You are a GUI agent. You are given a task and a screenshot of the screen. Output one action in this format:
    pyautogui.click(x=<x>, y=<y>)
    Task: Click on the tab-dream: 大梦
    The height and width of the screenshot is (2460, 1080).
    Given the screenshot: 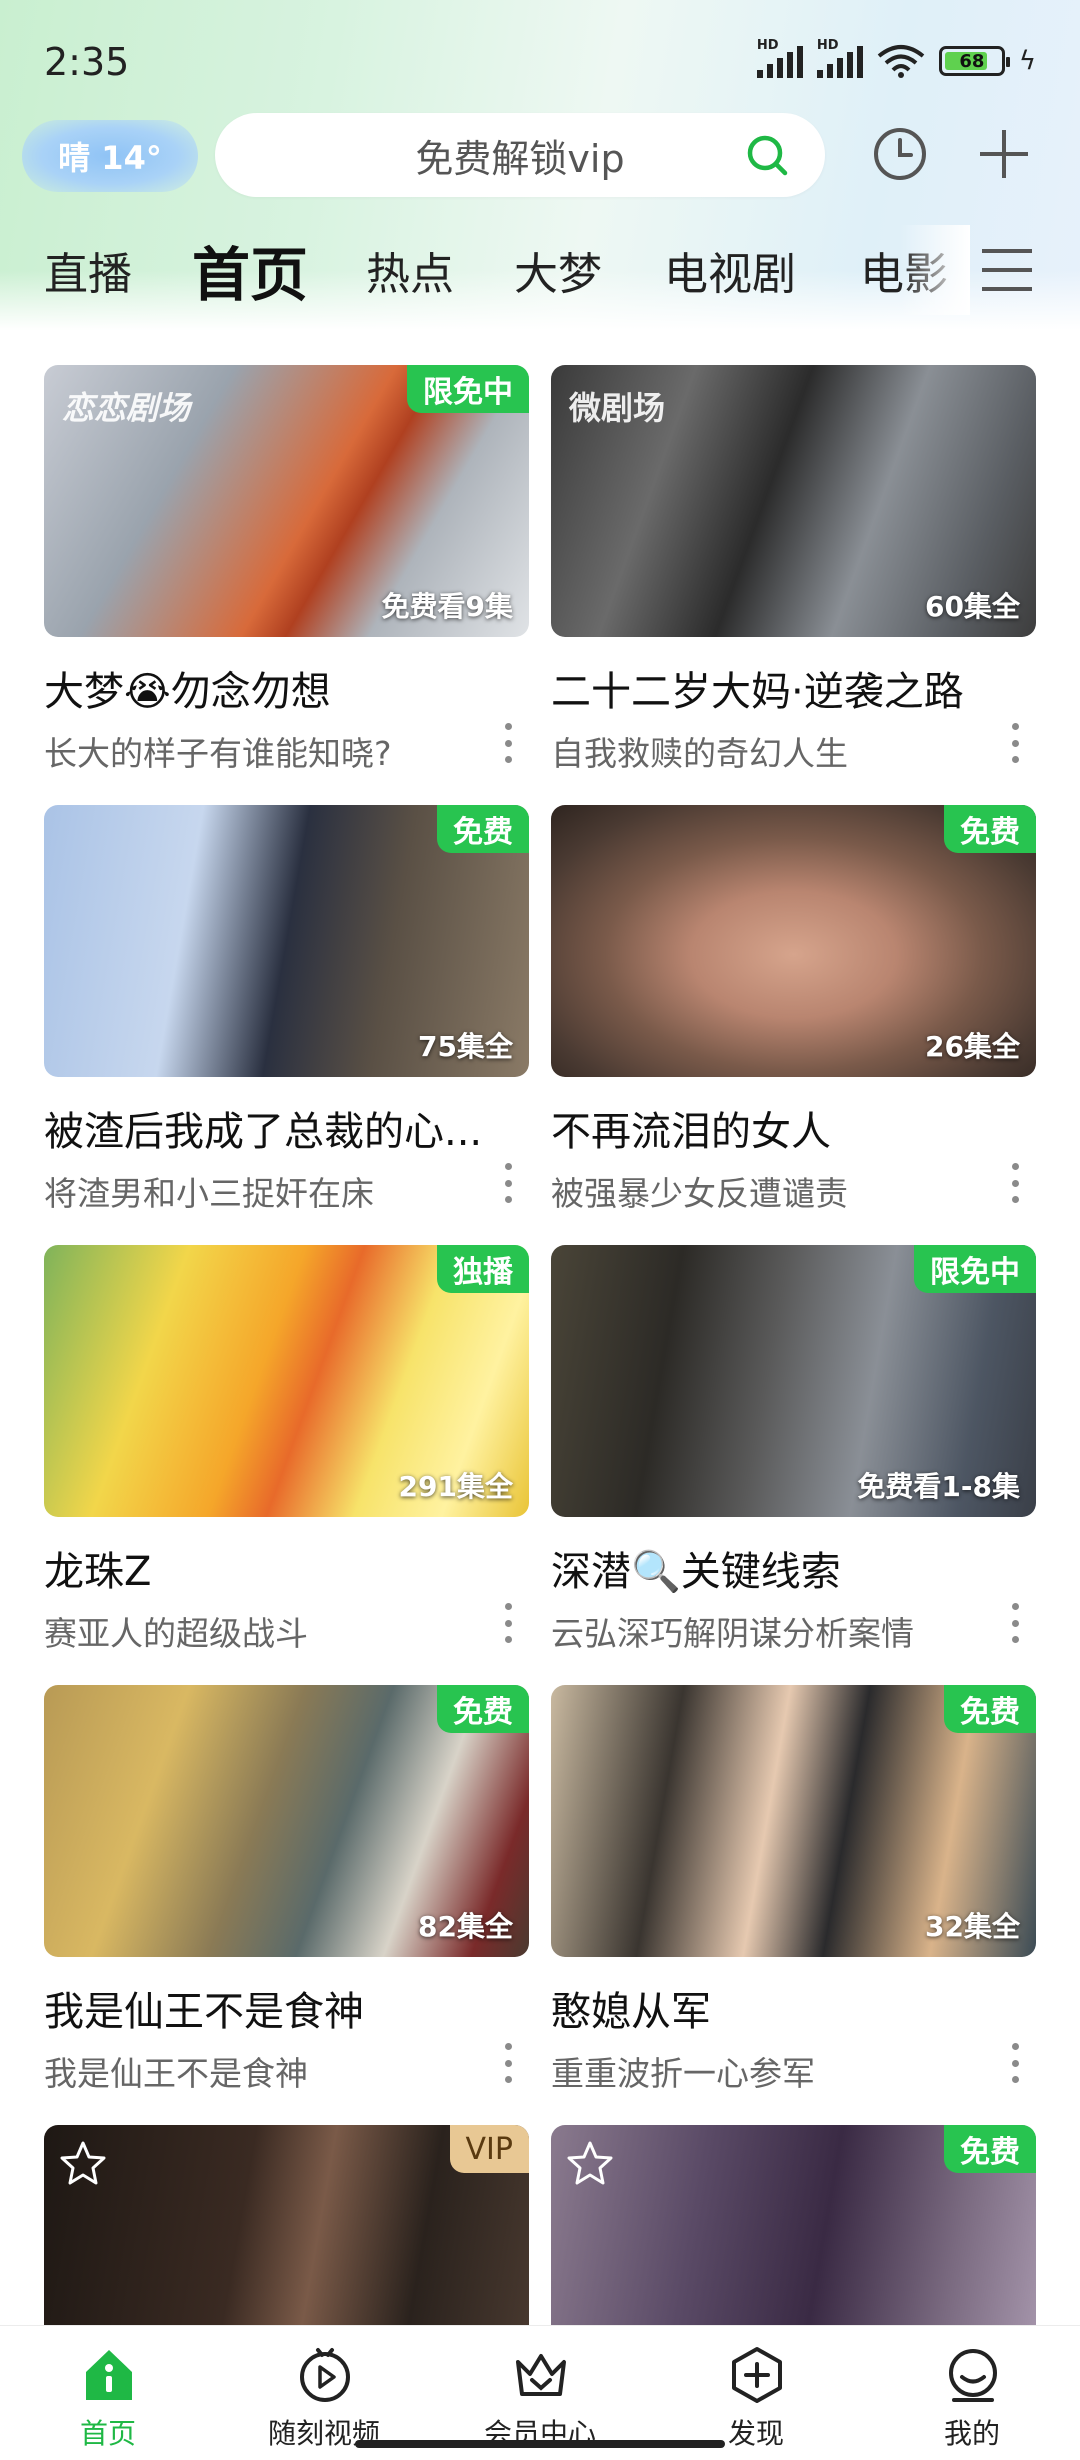 What is the action you would take?
    pyautogui.click(x=558, y=270)
    